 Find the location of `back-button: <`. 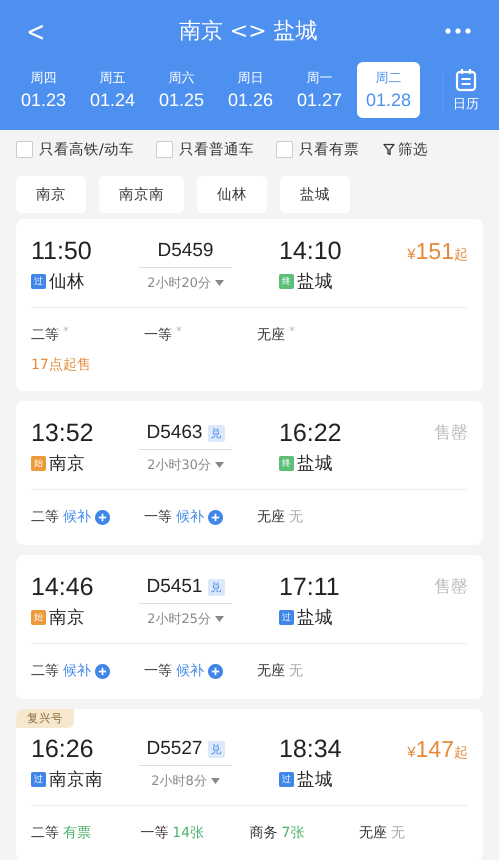

back-button: < is located at coordinates (35, 31).